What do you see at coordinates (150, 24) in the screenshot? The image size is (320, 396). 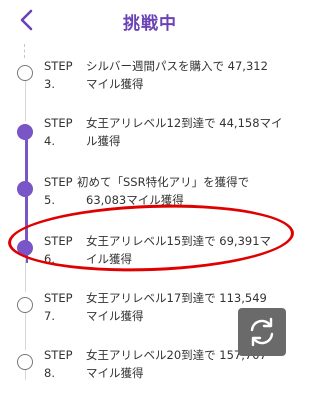 I see `page-title: 挑戦中` at bounding box center [150, 24].